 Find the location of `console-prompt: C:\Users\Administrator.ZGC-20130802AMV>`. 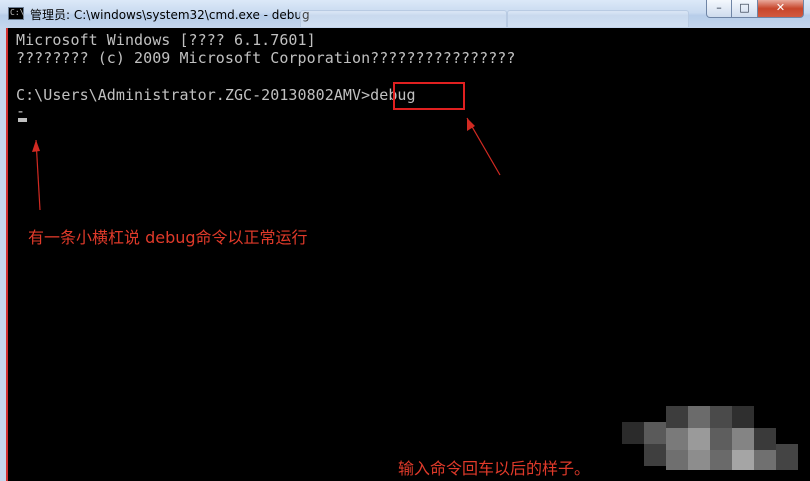

console-prompt: C:\Users\Administrator.ZGC-20130802AMV> is located at coordinates (193, 95).